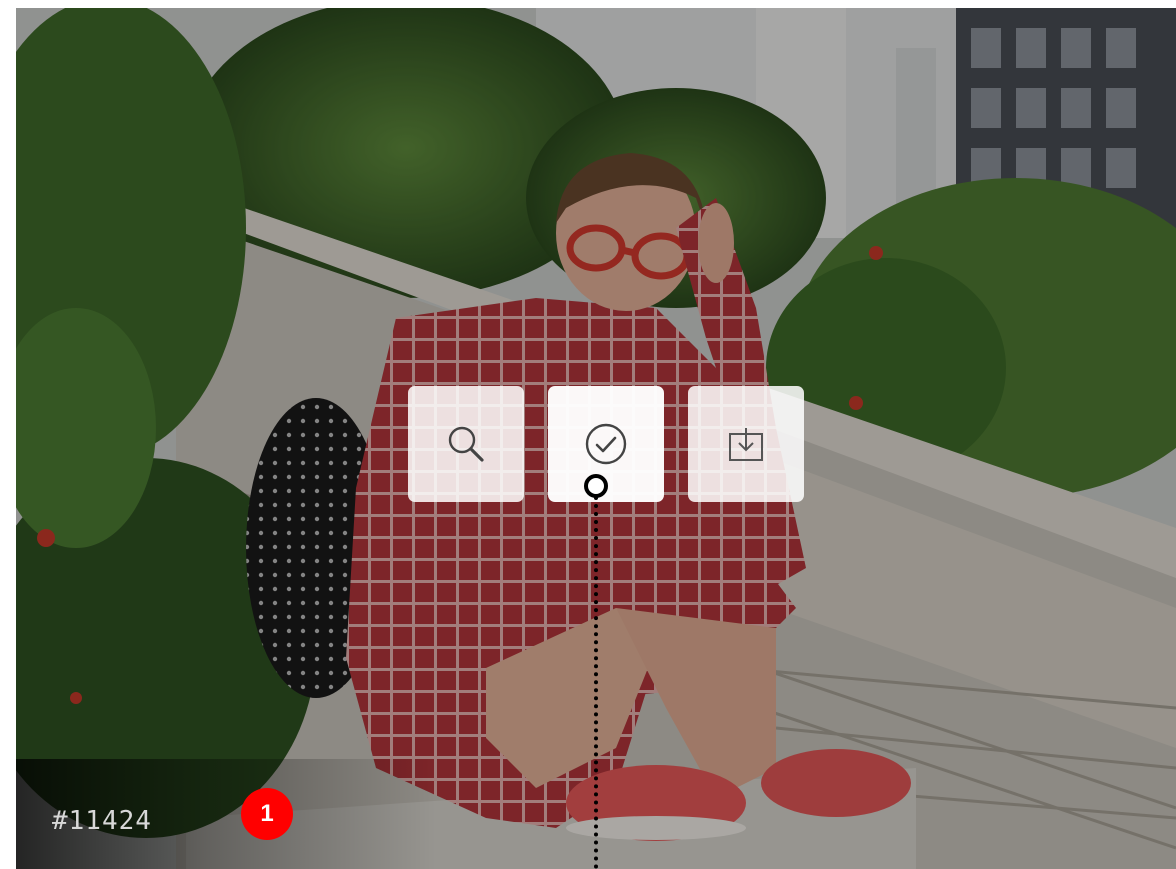 Image resolution: width=1176 pixels, height=869 pixels. Describe the element at coordinates (596, 682) in the screenshot. I see `drag-path-line` at that location.